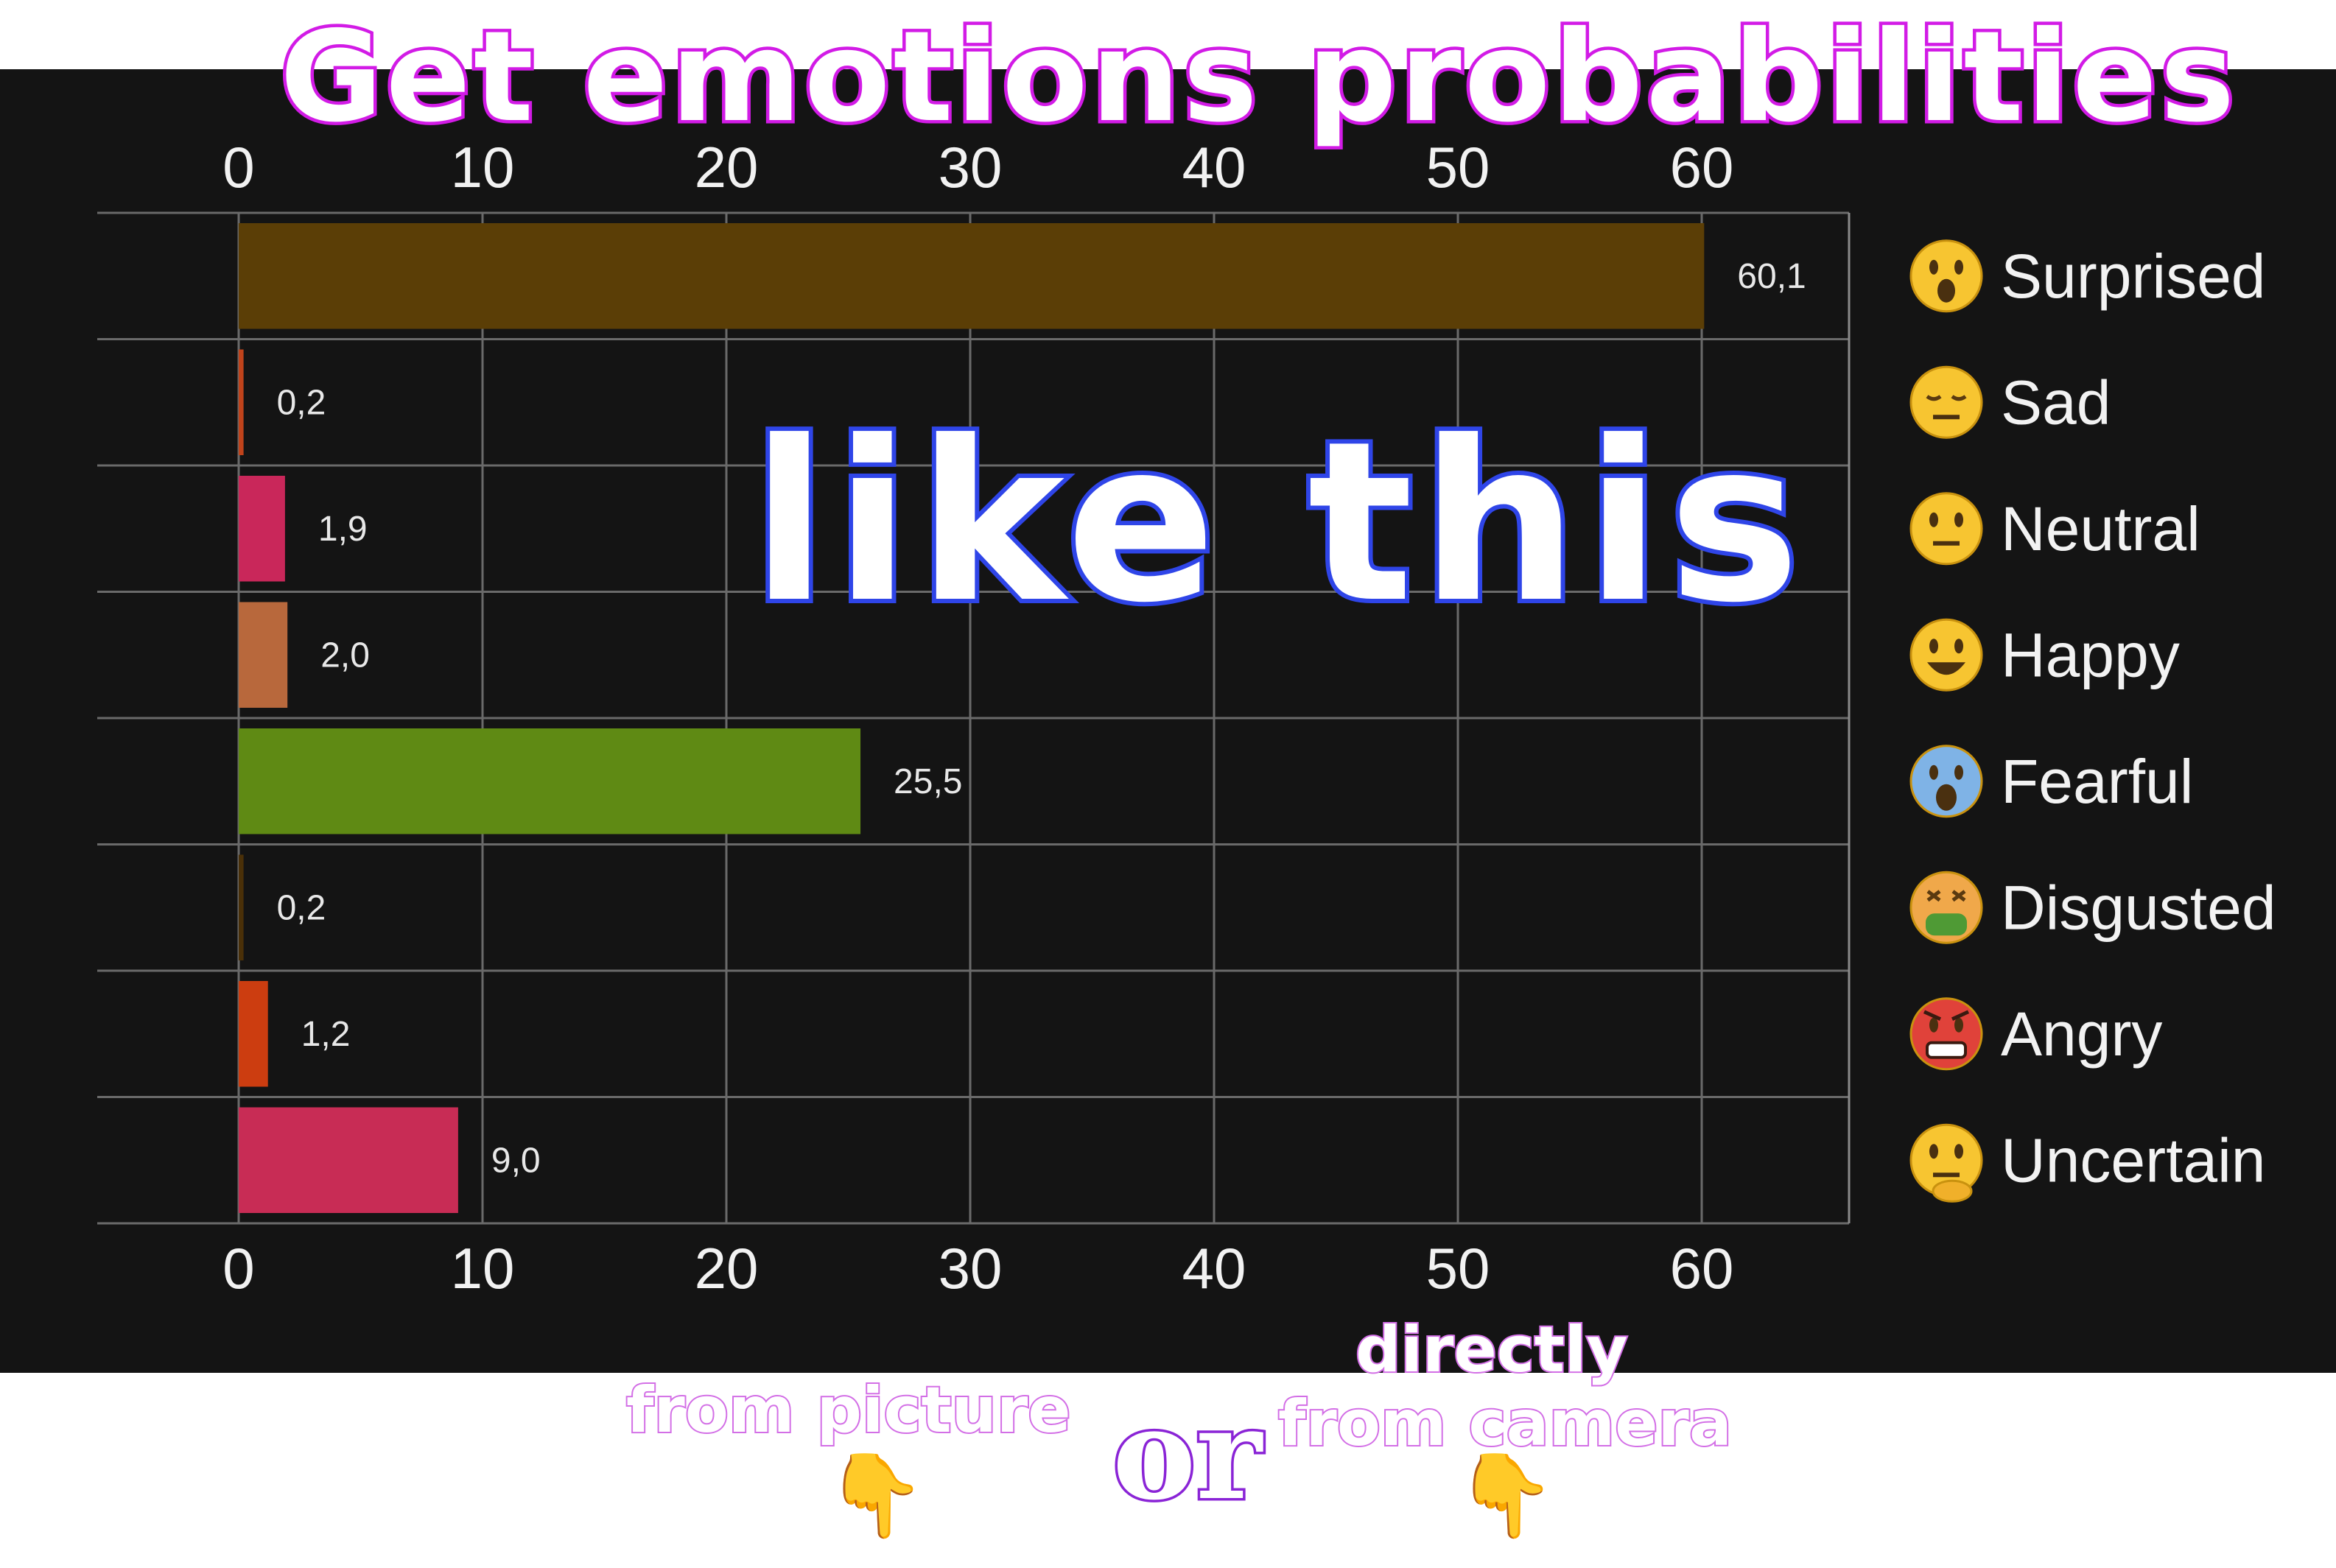 This screenshot has height=1568, width=2336. What do you see at coordinates (483, 1268) in the screenshot?
I see `x-tick-label-bottom: 10` at bounding box center [483, 1268].